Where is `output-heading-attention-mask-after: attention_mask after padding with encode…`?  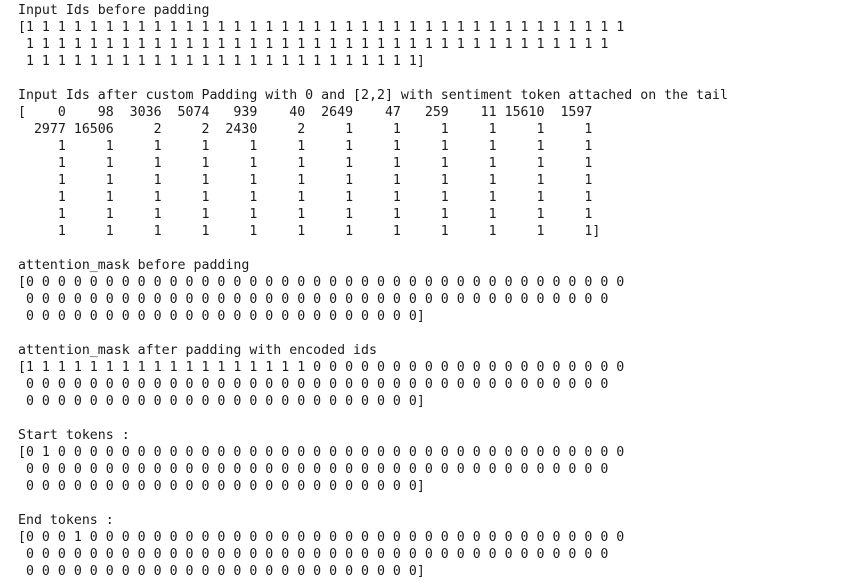
output-heading-attention-mask-after: attention_mask after padding with encode… is located at coordinates (197, 350).